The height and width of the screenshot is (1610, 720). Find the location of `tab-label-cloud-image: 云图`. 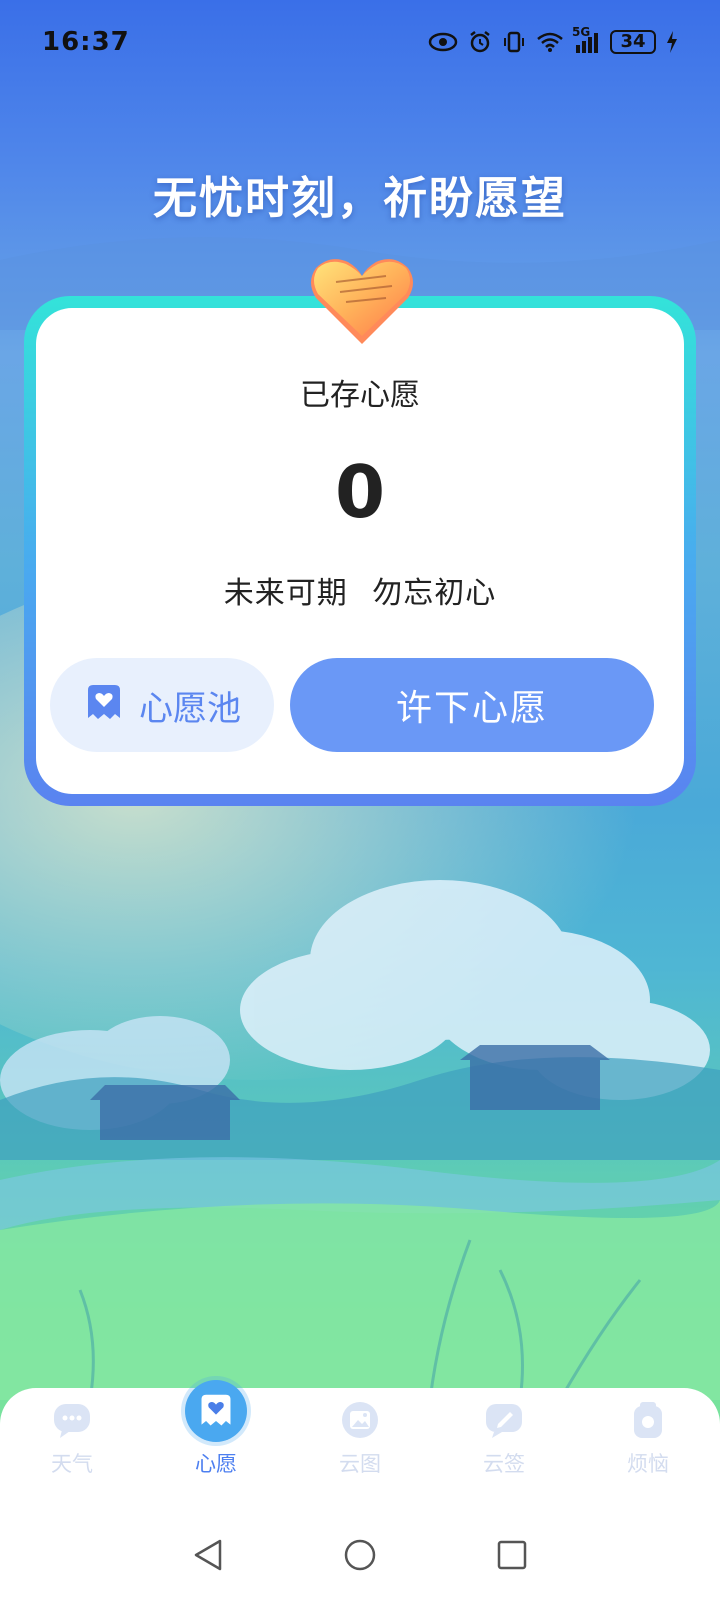

tab-label-cloud-image: 云图 is located at coordinates (360, 1464).